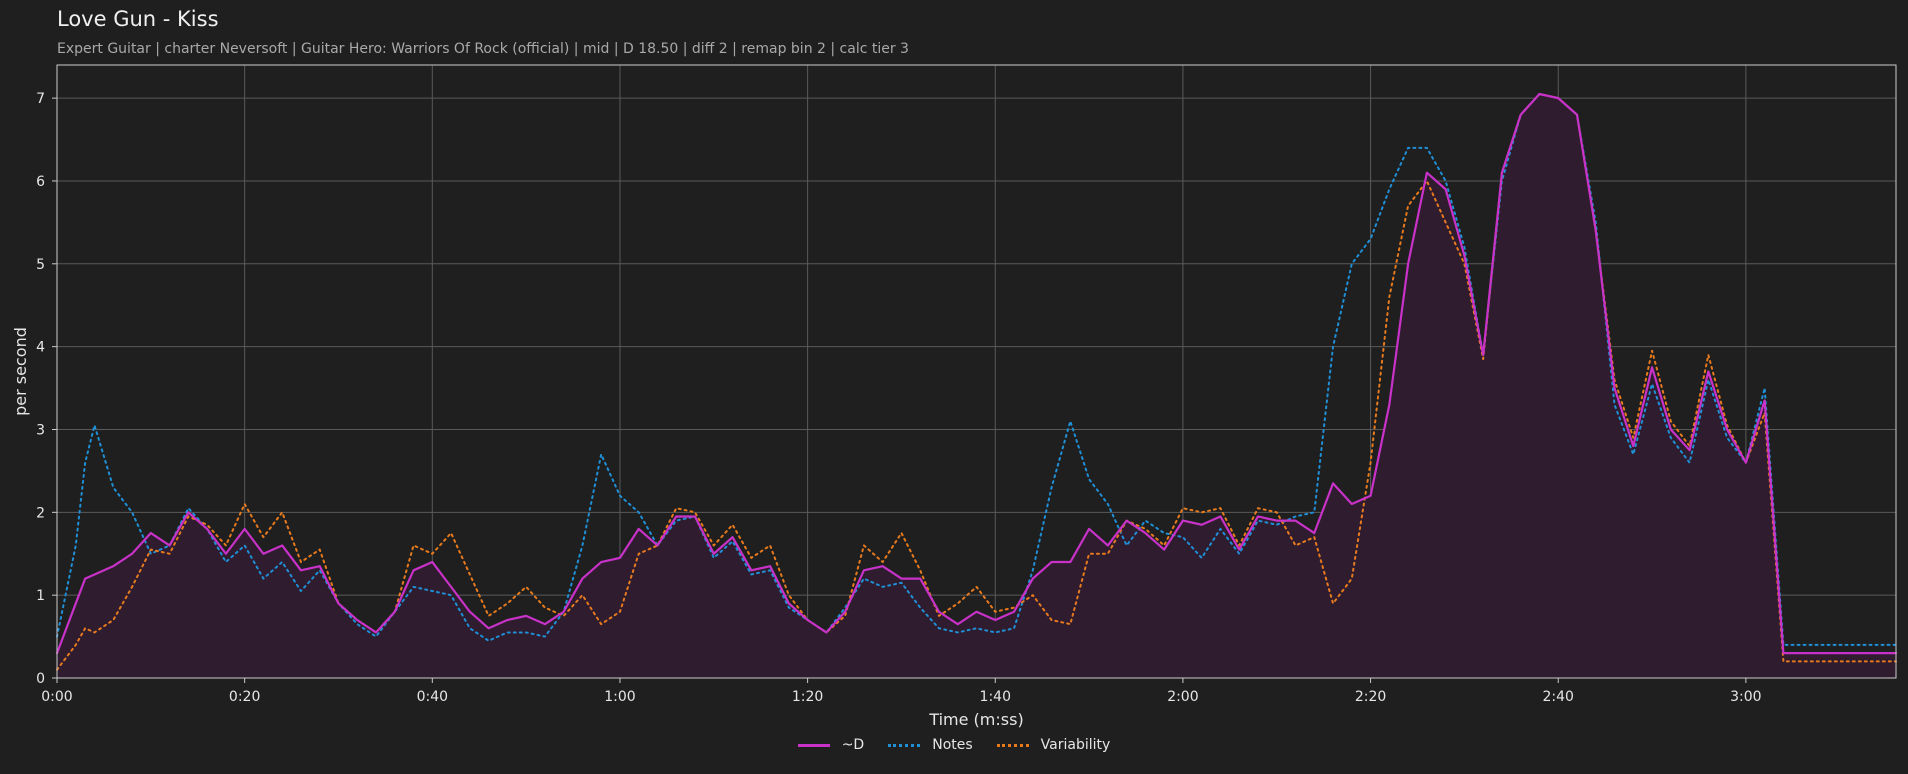 This screenshot has height=774, width=1908. What do you see at coordinates (244, 697) in the screenshot?
I see `x-tick-label: 0:20` at bounding box center [244, 697].